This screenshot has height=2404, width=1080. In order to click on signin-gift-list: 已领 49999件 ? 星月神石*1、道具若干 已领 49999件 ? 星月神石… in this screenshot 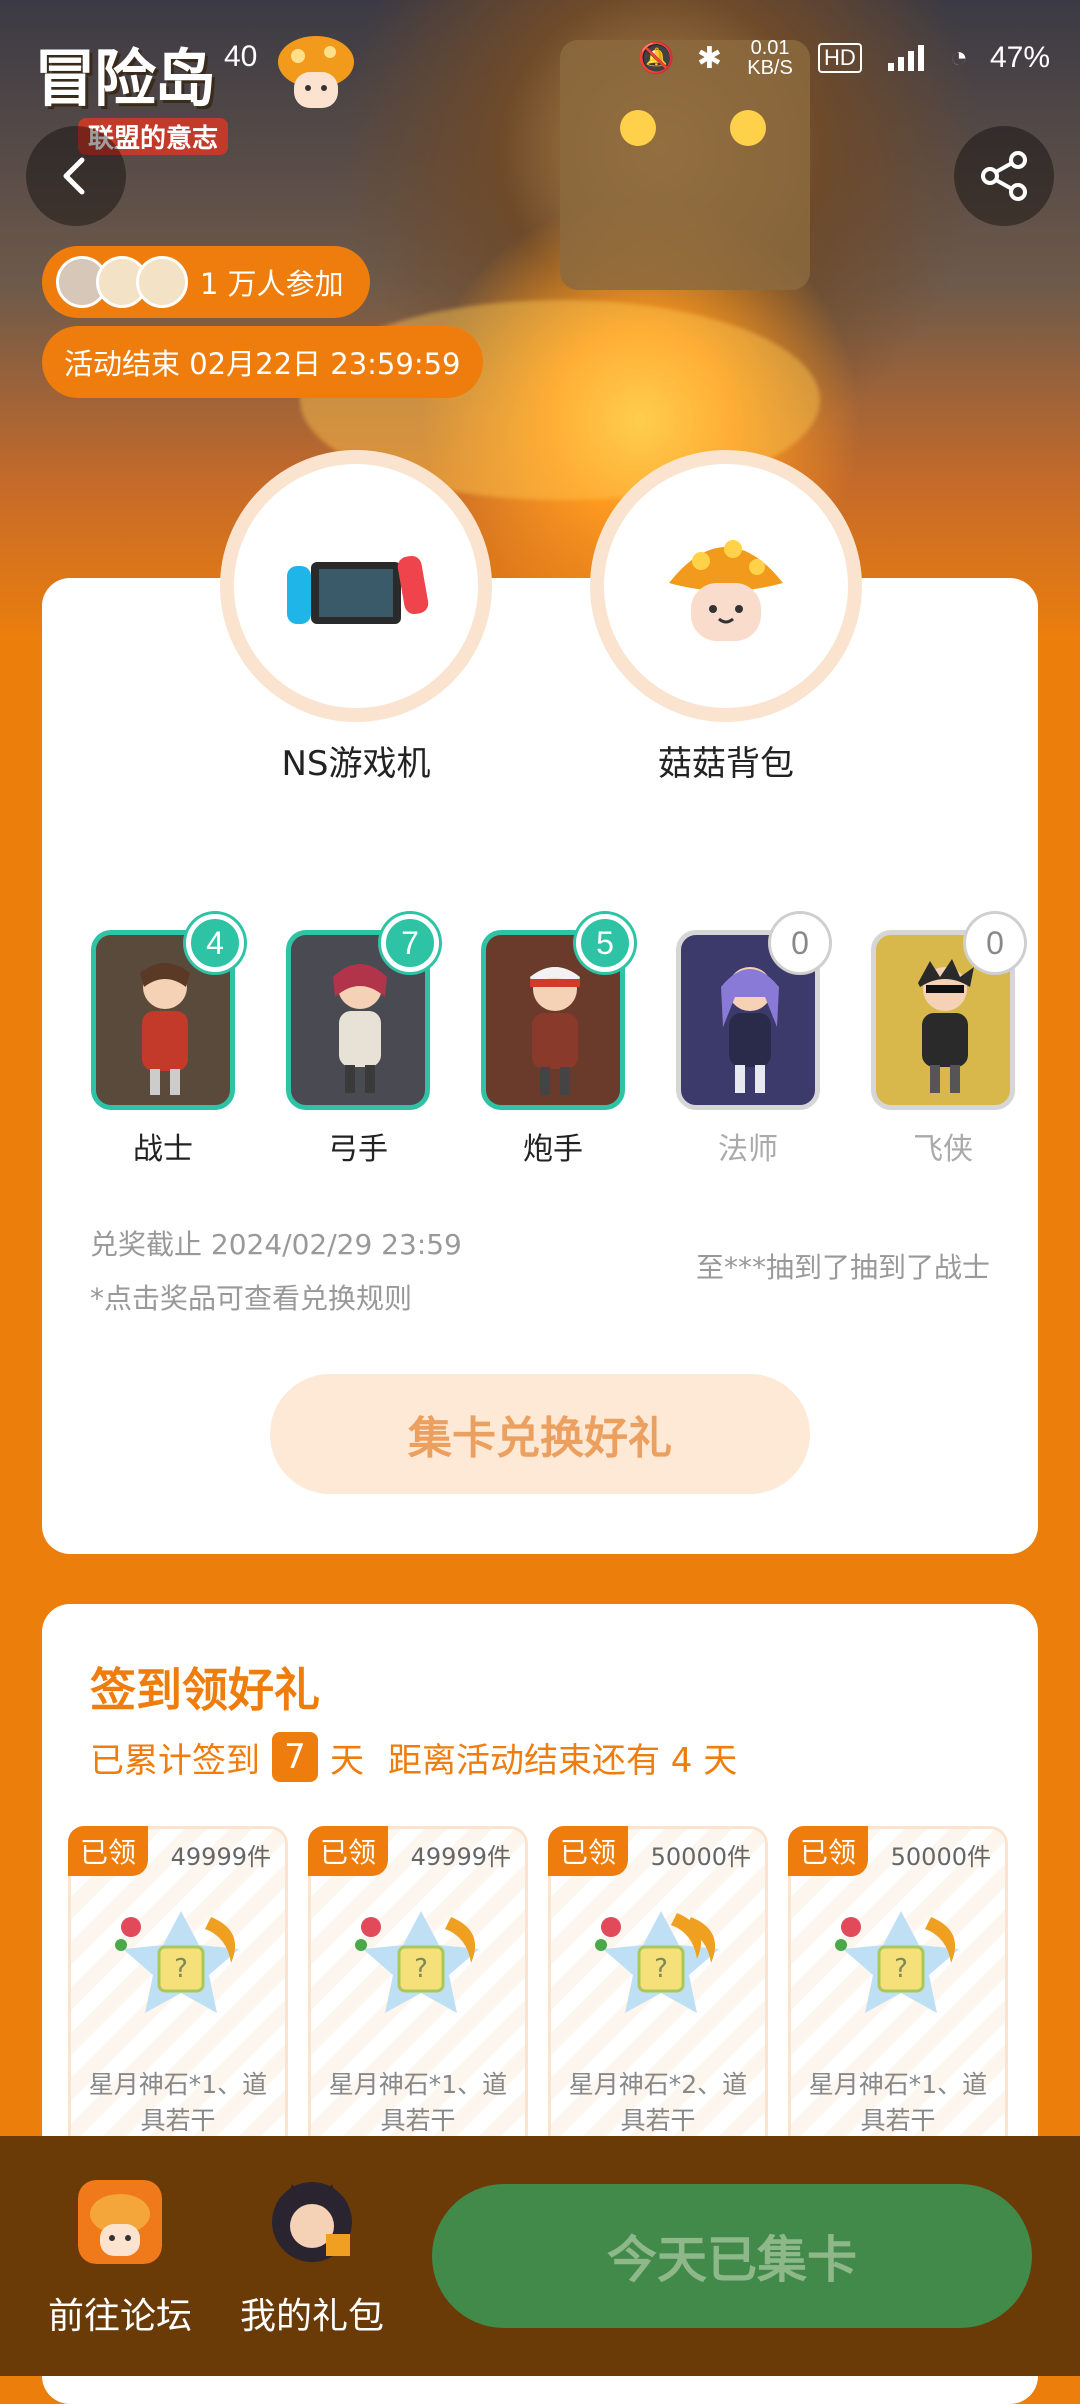, I will do `click(538, 1996)`.